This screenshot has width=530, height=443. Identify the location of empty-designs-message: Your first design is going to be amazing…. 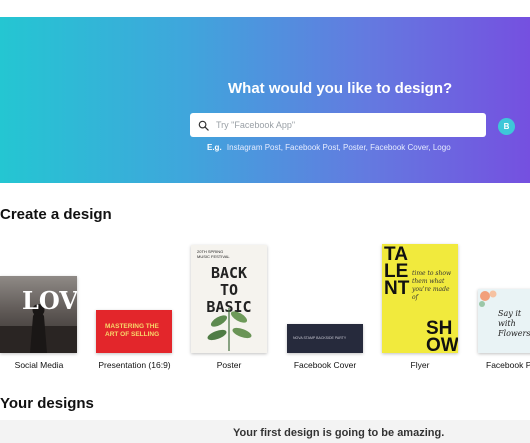
(339, 433).